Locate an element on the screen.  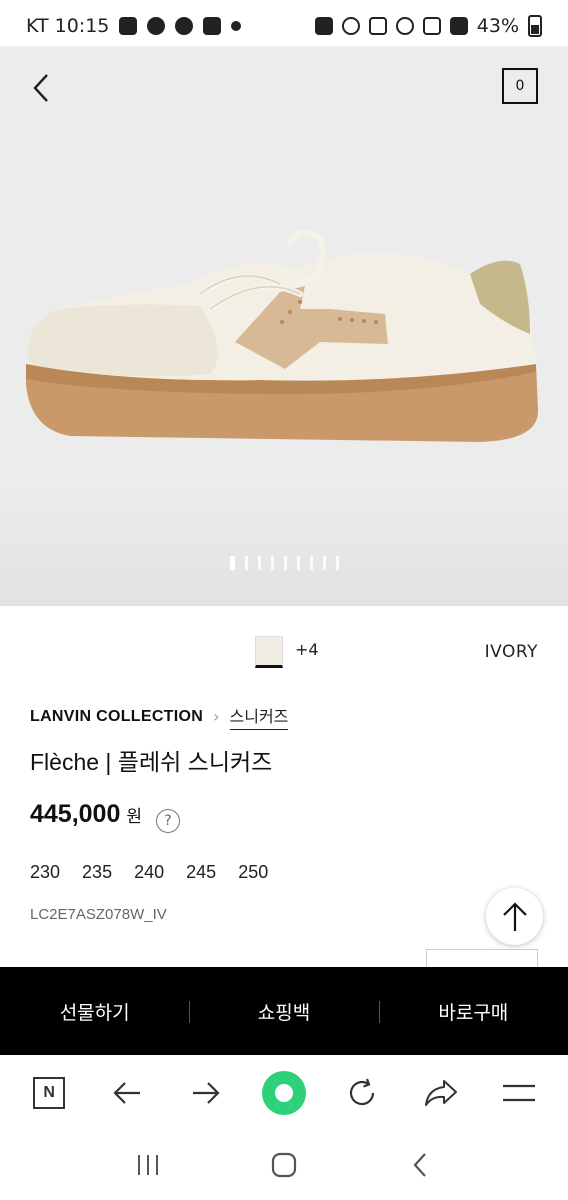
size-option: 240 is located at coordinates (149, 872).